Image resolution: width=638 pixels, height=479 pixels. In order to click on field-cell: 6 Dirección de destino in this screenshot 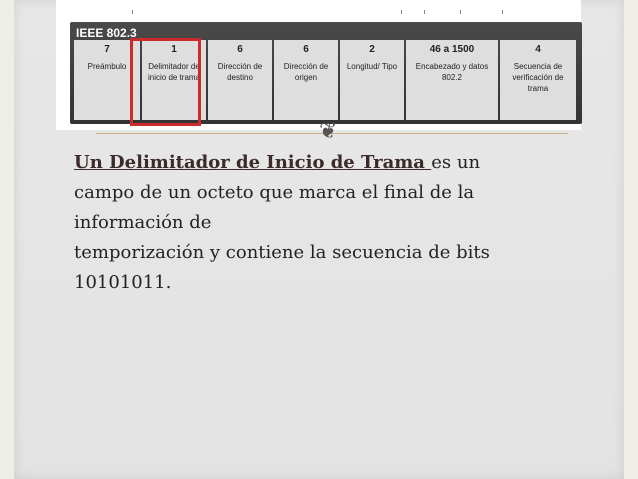, I will do `click(240, 80)`.